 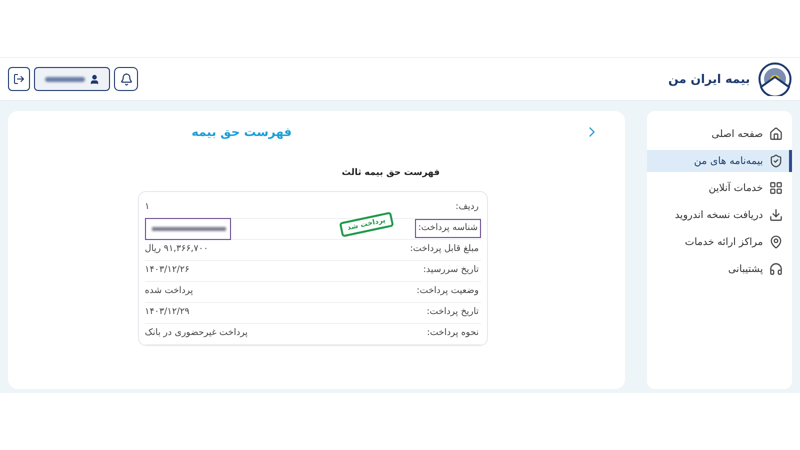 I want to click on field-label: شناسه پرداخت:, so click(x=448, y=228).